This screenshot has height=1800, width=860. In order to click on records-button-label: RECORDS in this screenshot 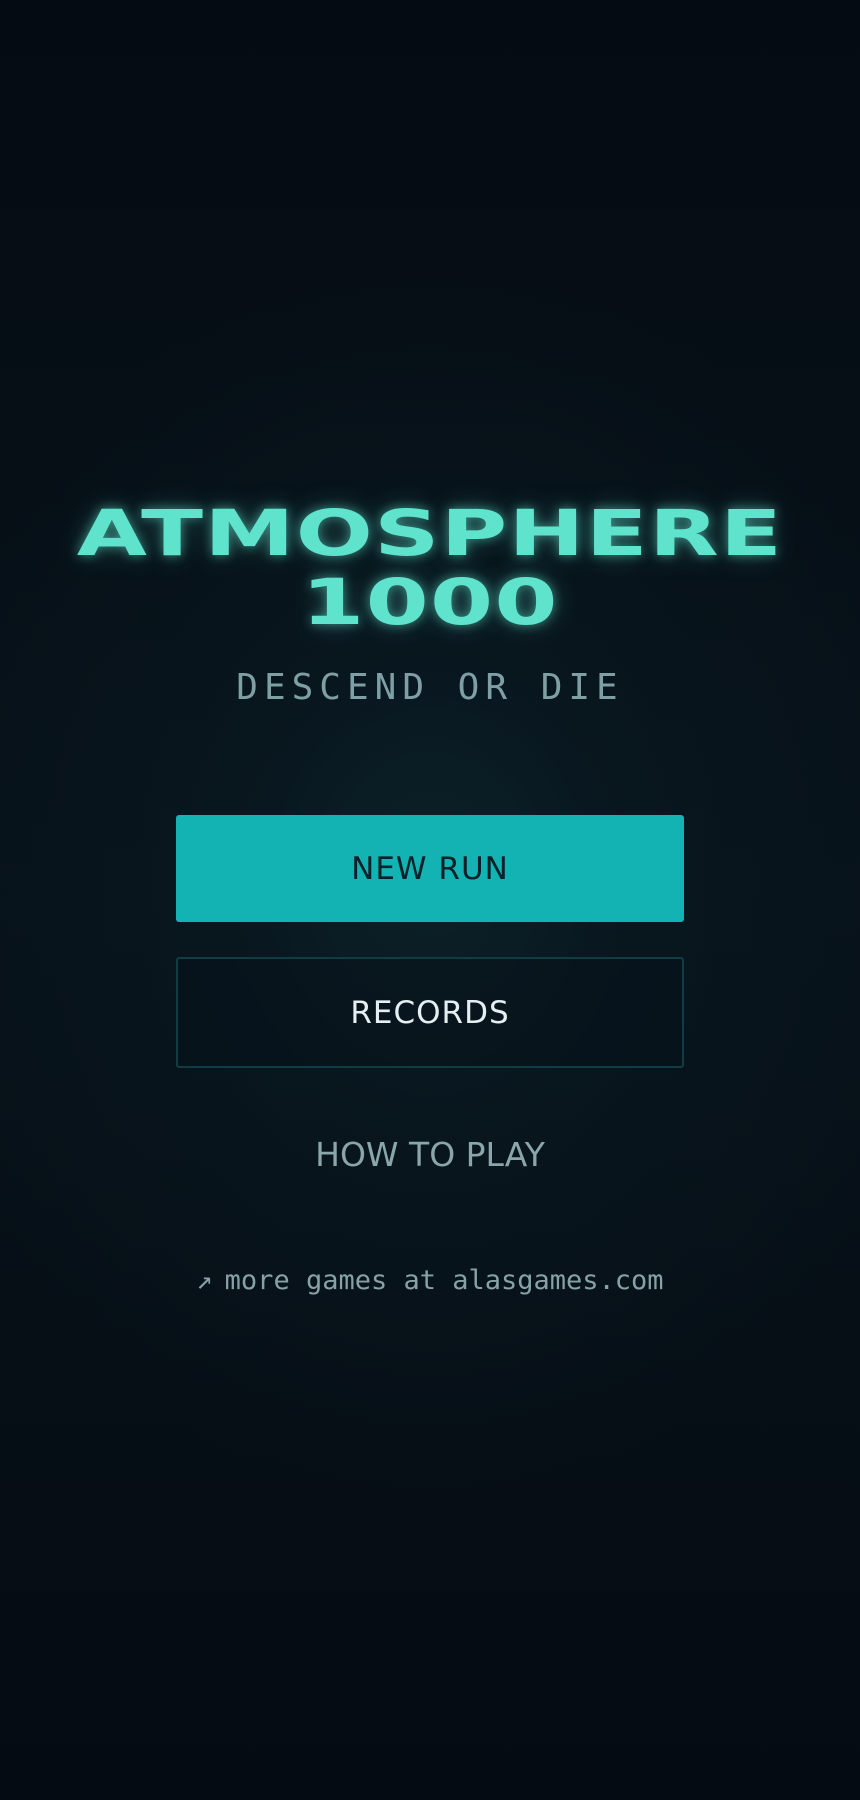, I will do `click(430, 1012)`.